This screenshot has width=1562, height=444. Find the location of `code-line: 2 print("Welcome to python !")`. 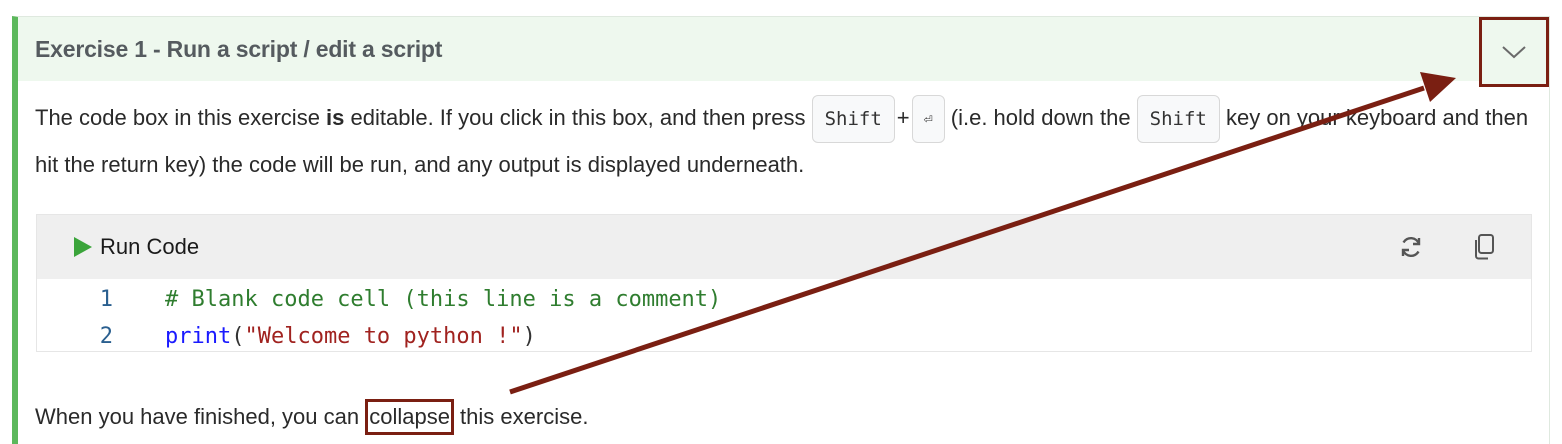

code-line: 2 print("Welcome to python !") is located at coordinates (784, 336).